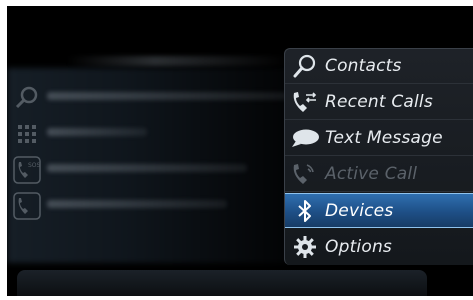  Describe the element at coordinates (177, 61) in the screenshot. I see `background-header-blur` at that location.